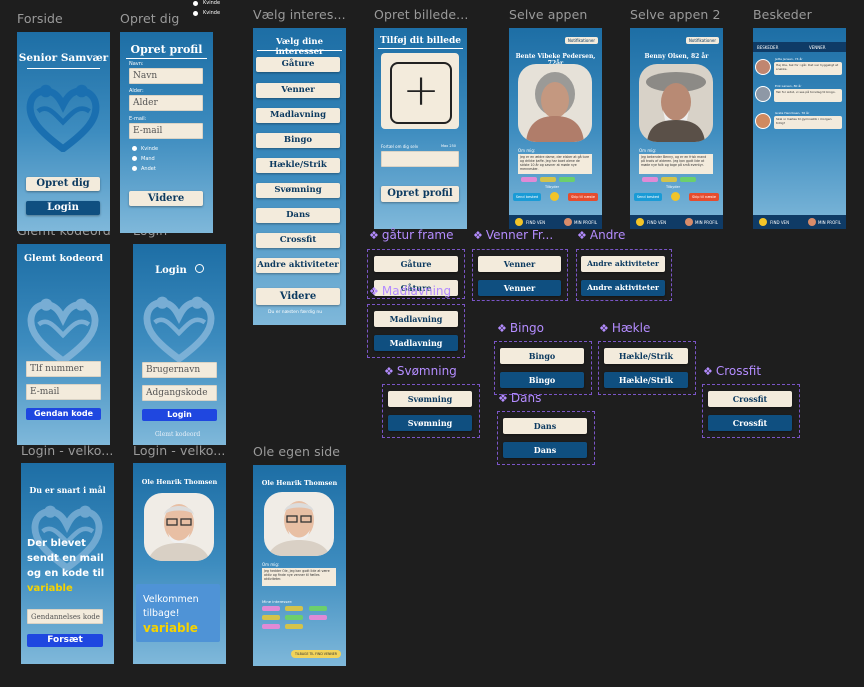  What do you see at coordinates (416, 319) in the screenshot?
I see `comp-madlavning-beige-button: Madlavning` at bounding box center [416, 319].